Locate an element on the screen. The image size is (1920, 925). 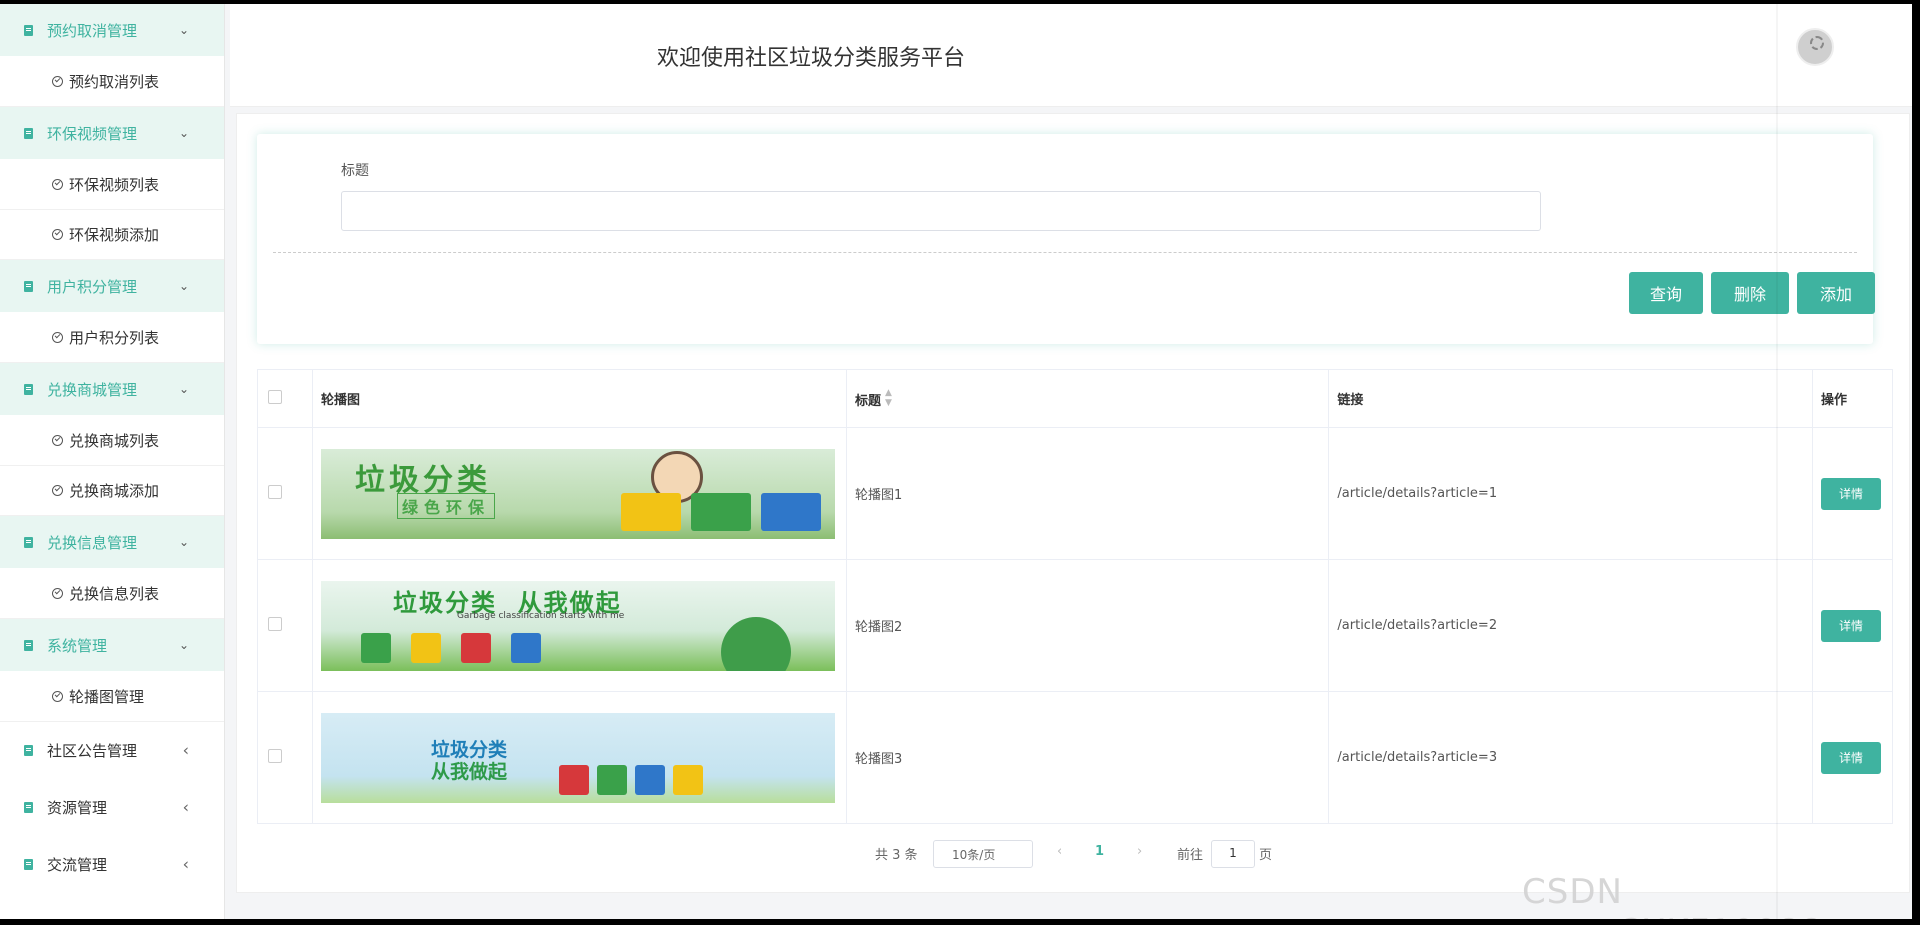
menu-item-exchange-mall-list: 兑换商城列表 is located at coordinates (112, 441).